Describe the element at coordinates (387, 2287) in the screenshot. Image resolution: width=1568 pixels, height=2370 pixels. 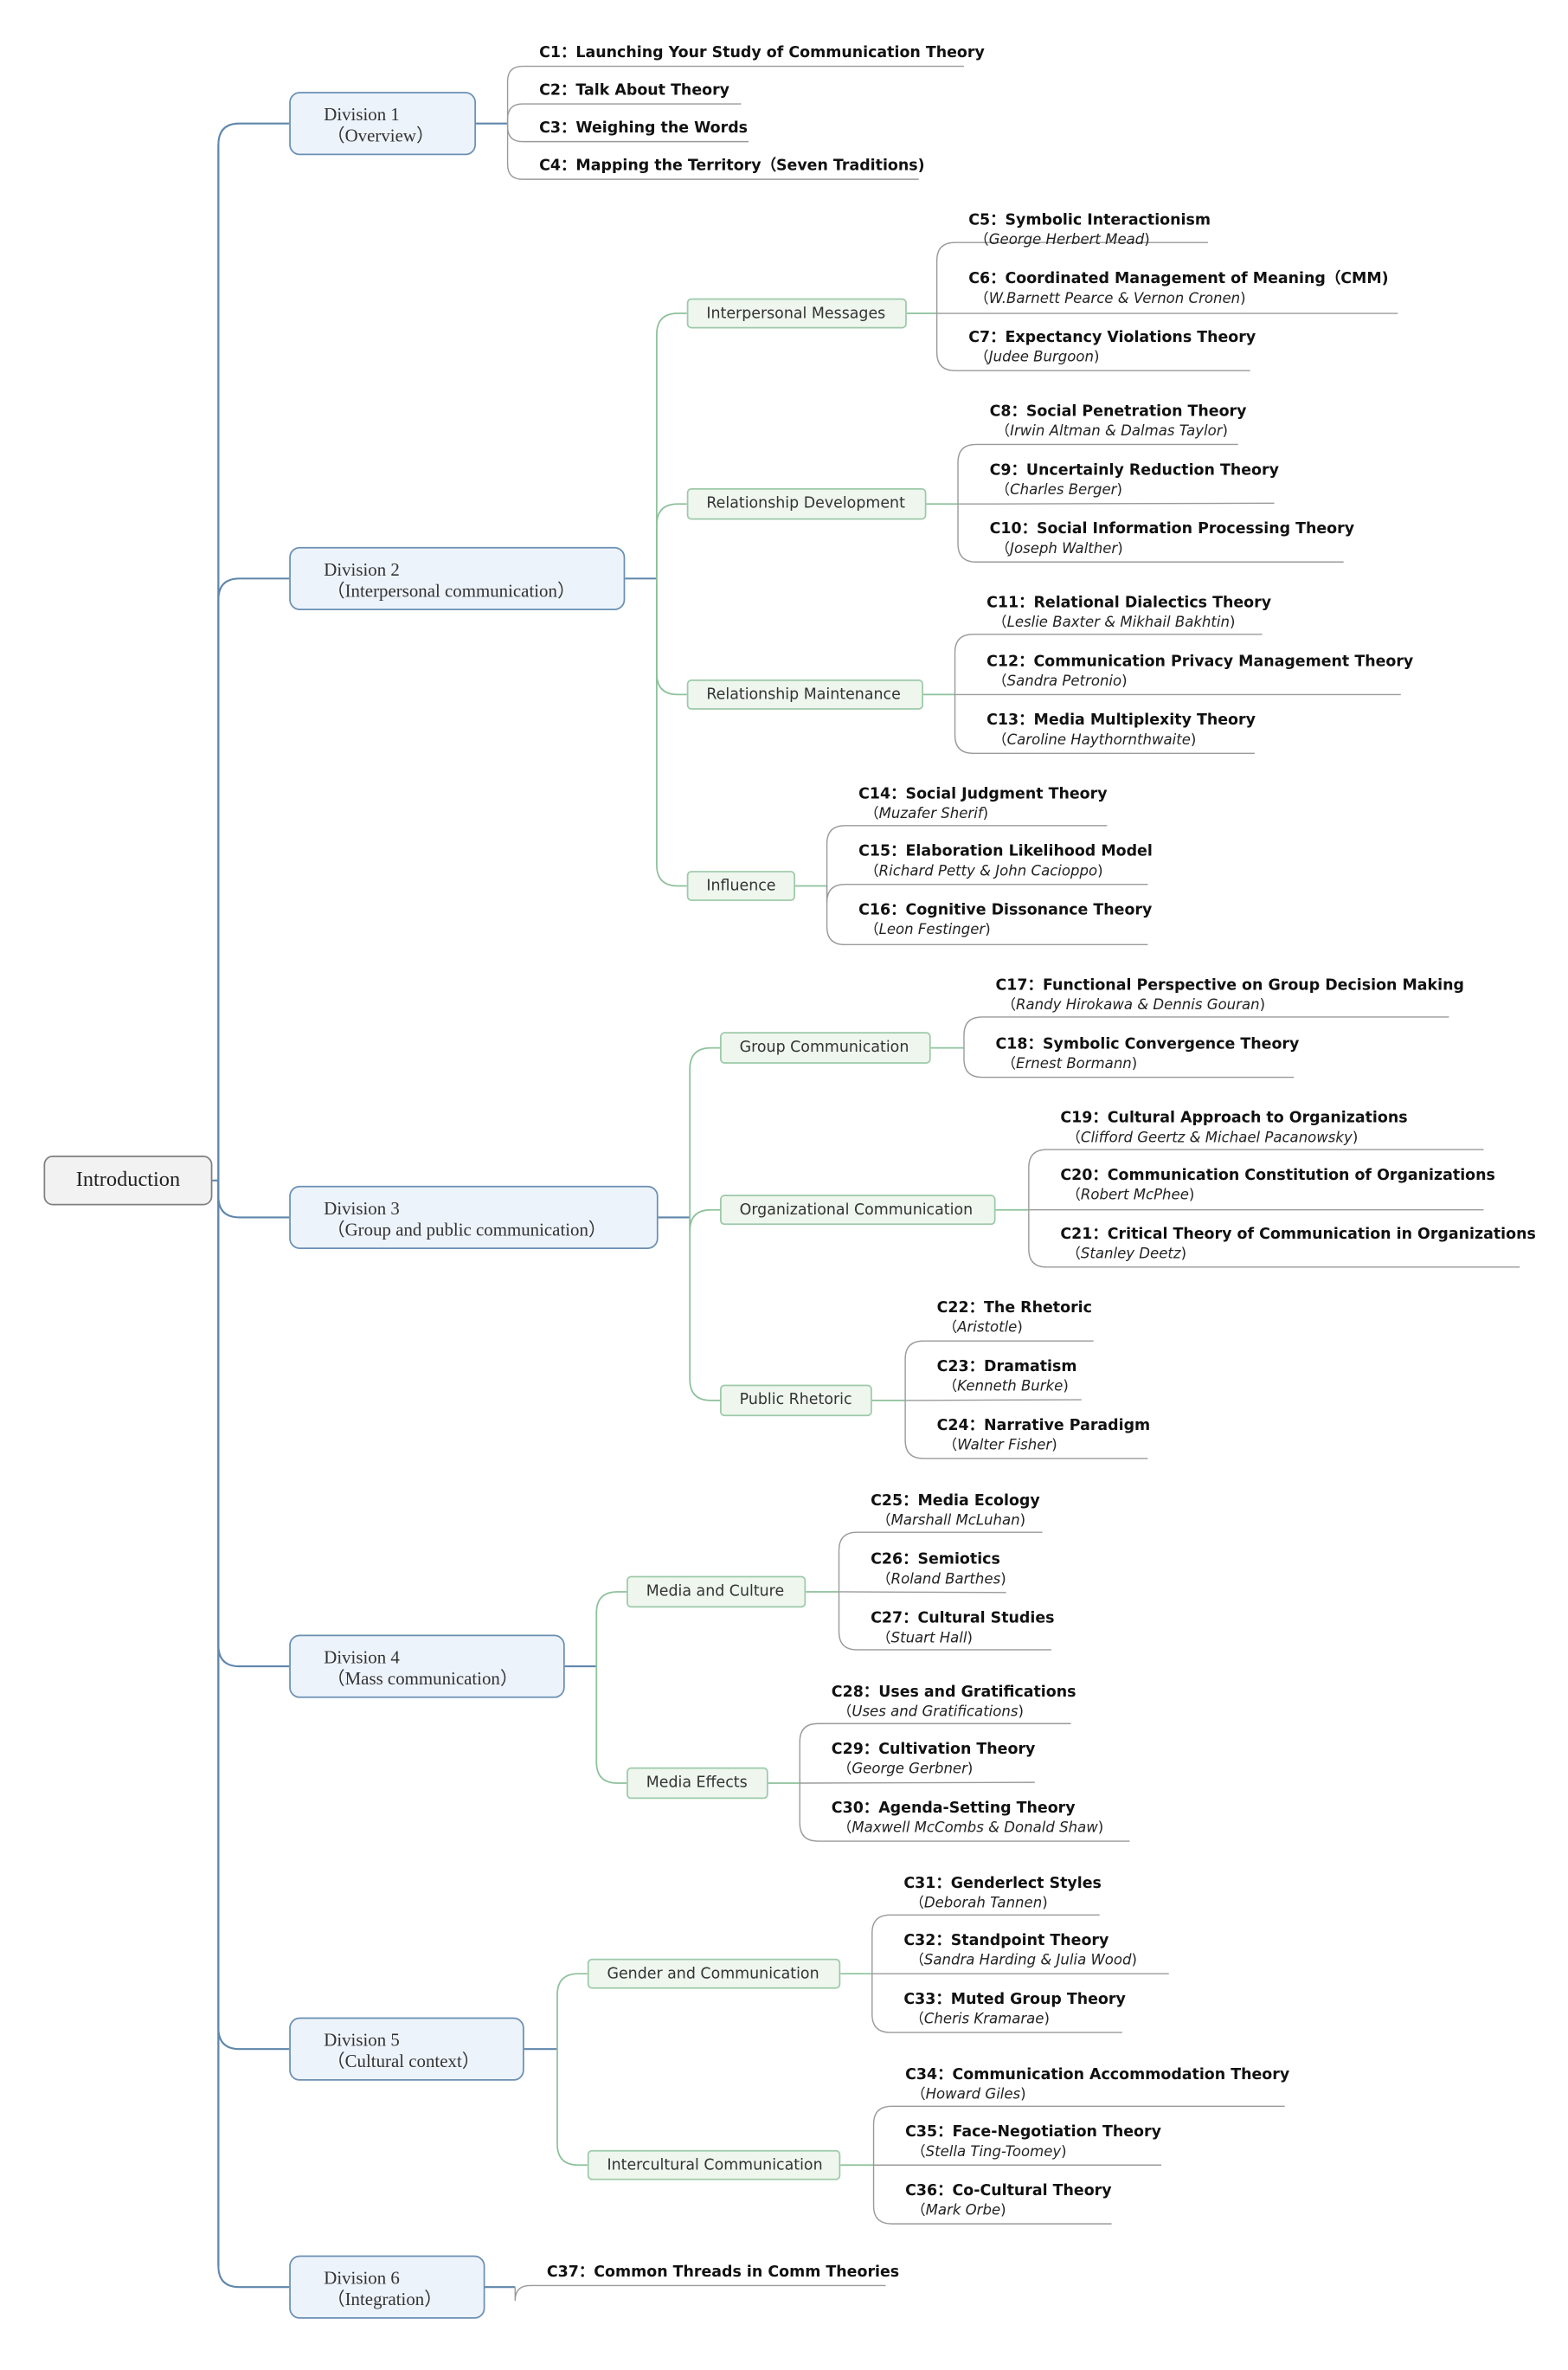
I see `division-node-6: Division 6 （Integration）` at that location.